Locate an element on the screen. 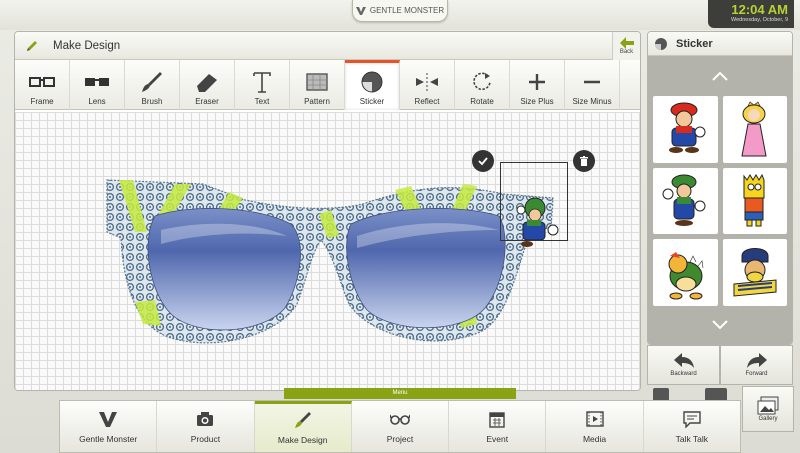  minus-icon is located at coordinates (592, 82).